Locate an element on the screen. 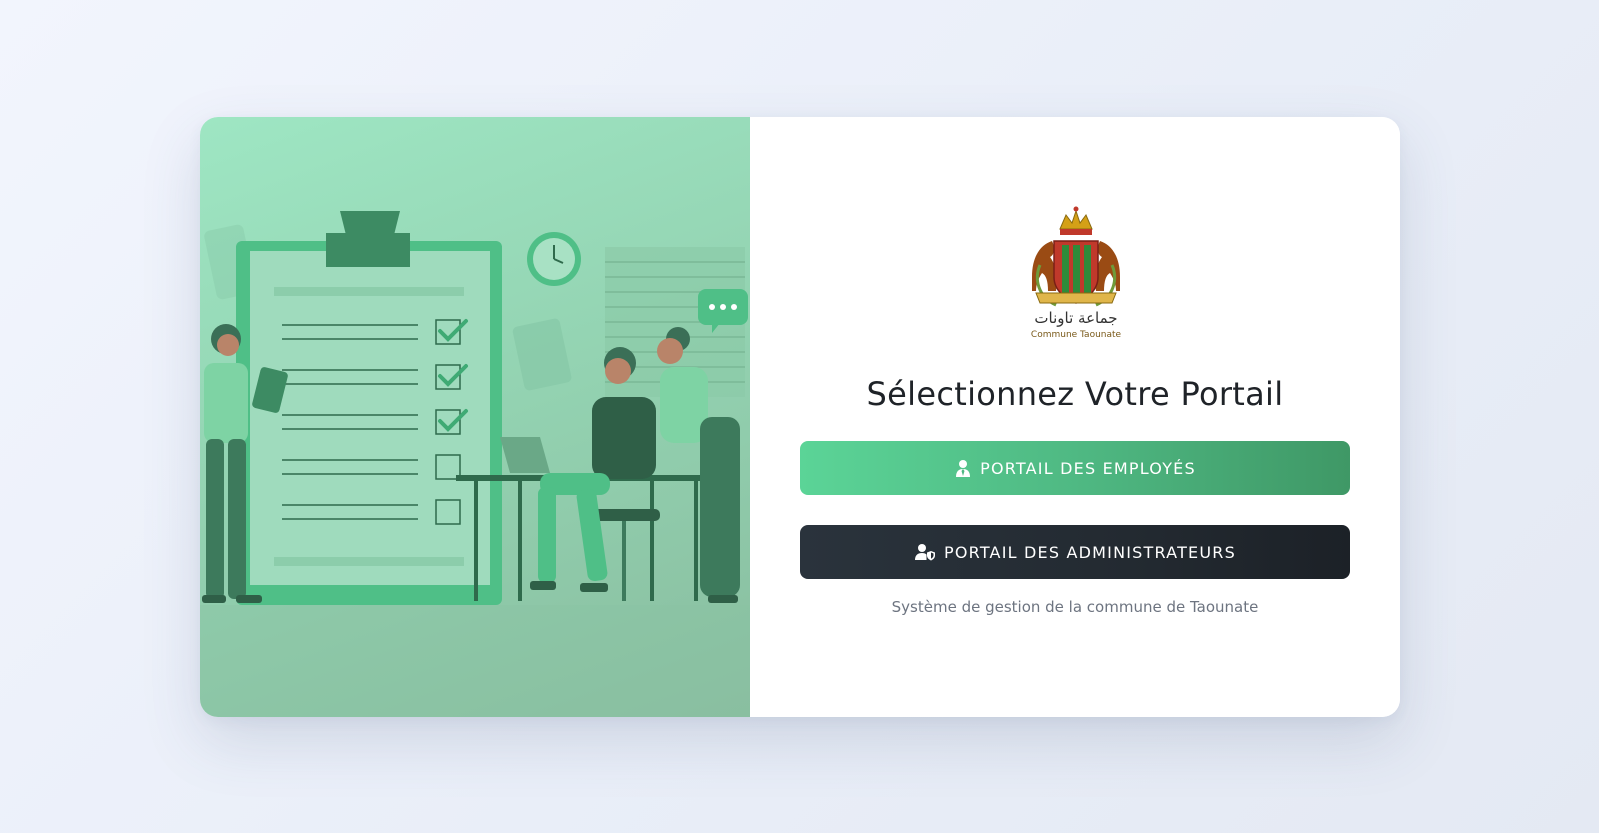 This screenshot has height=833, width=1599. user-shield-icon is located at coordinates (925, 552).